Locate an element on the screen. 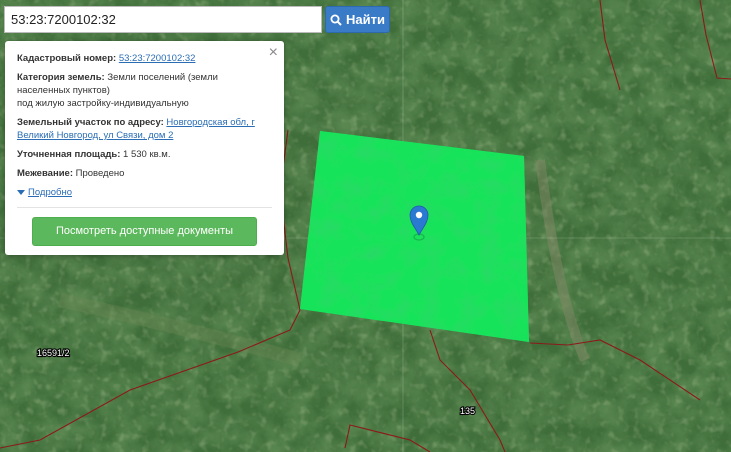  parcel-number-label: 16591/2 is located at coordinates (53, 353).